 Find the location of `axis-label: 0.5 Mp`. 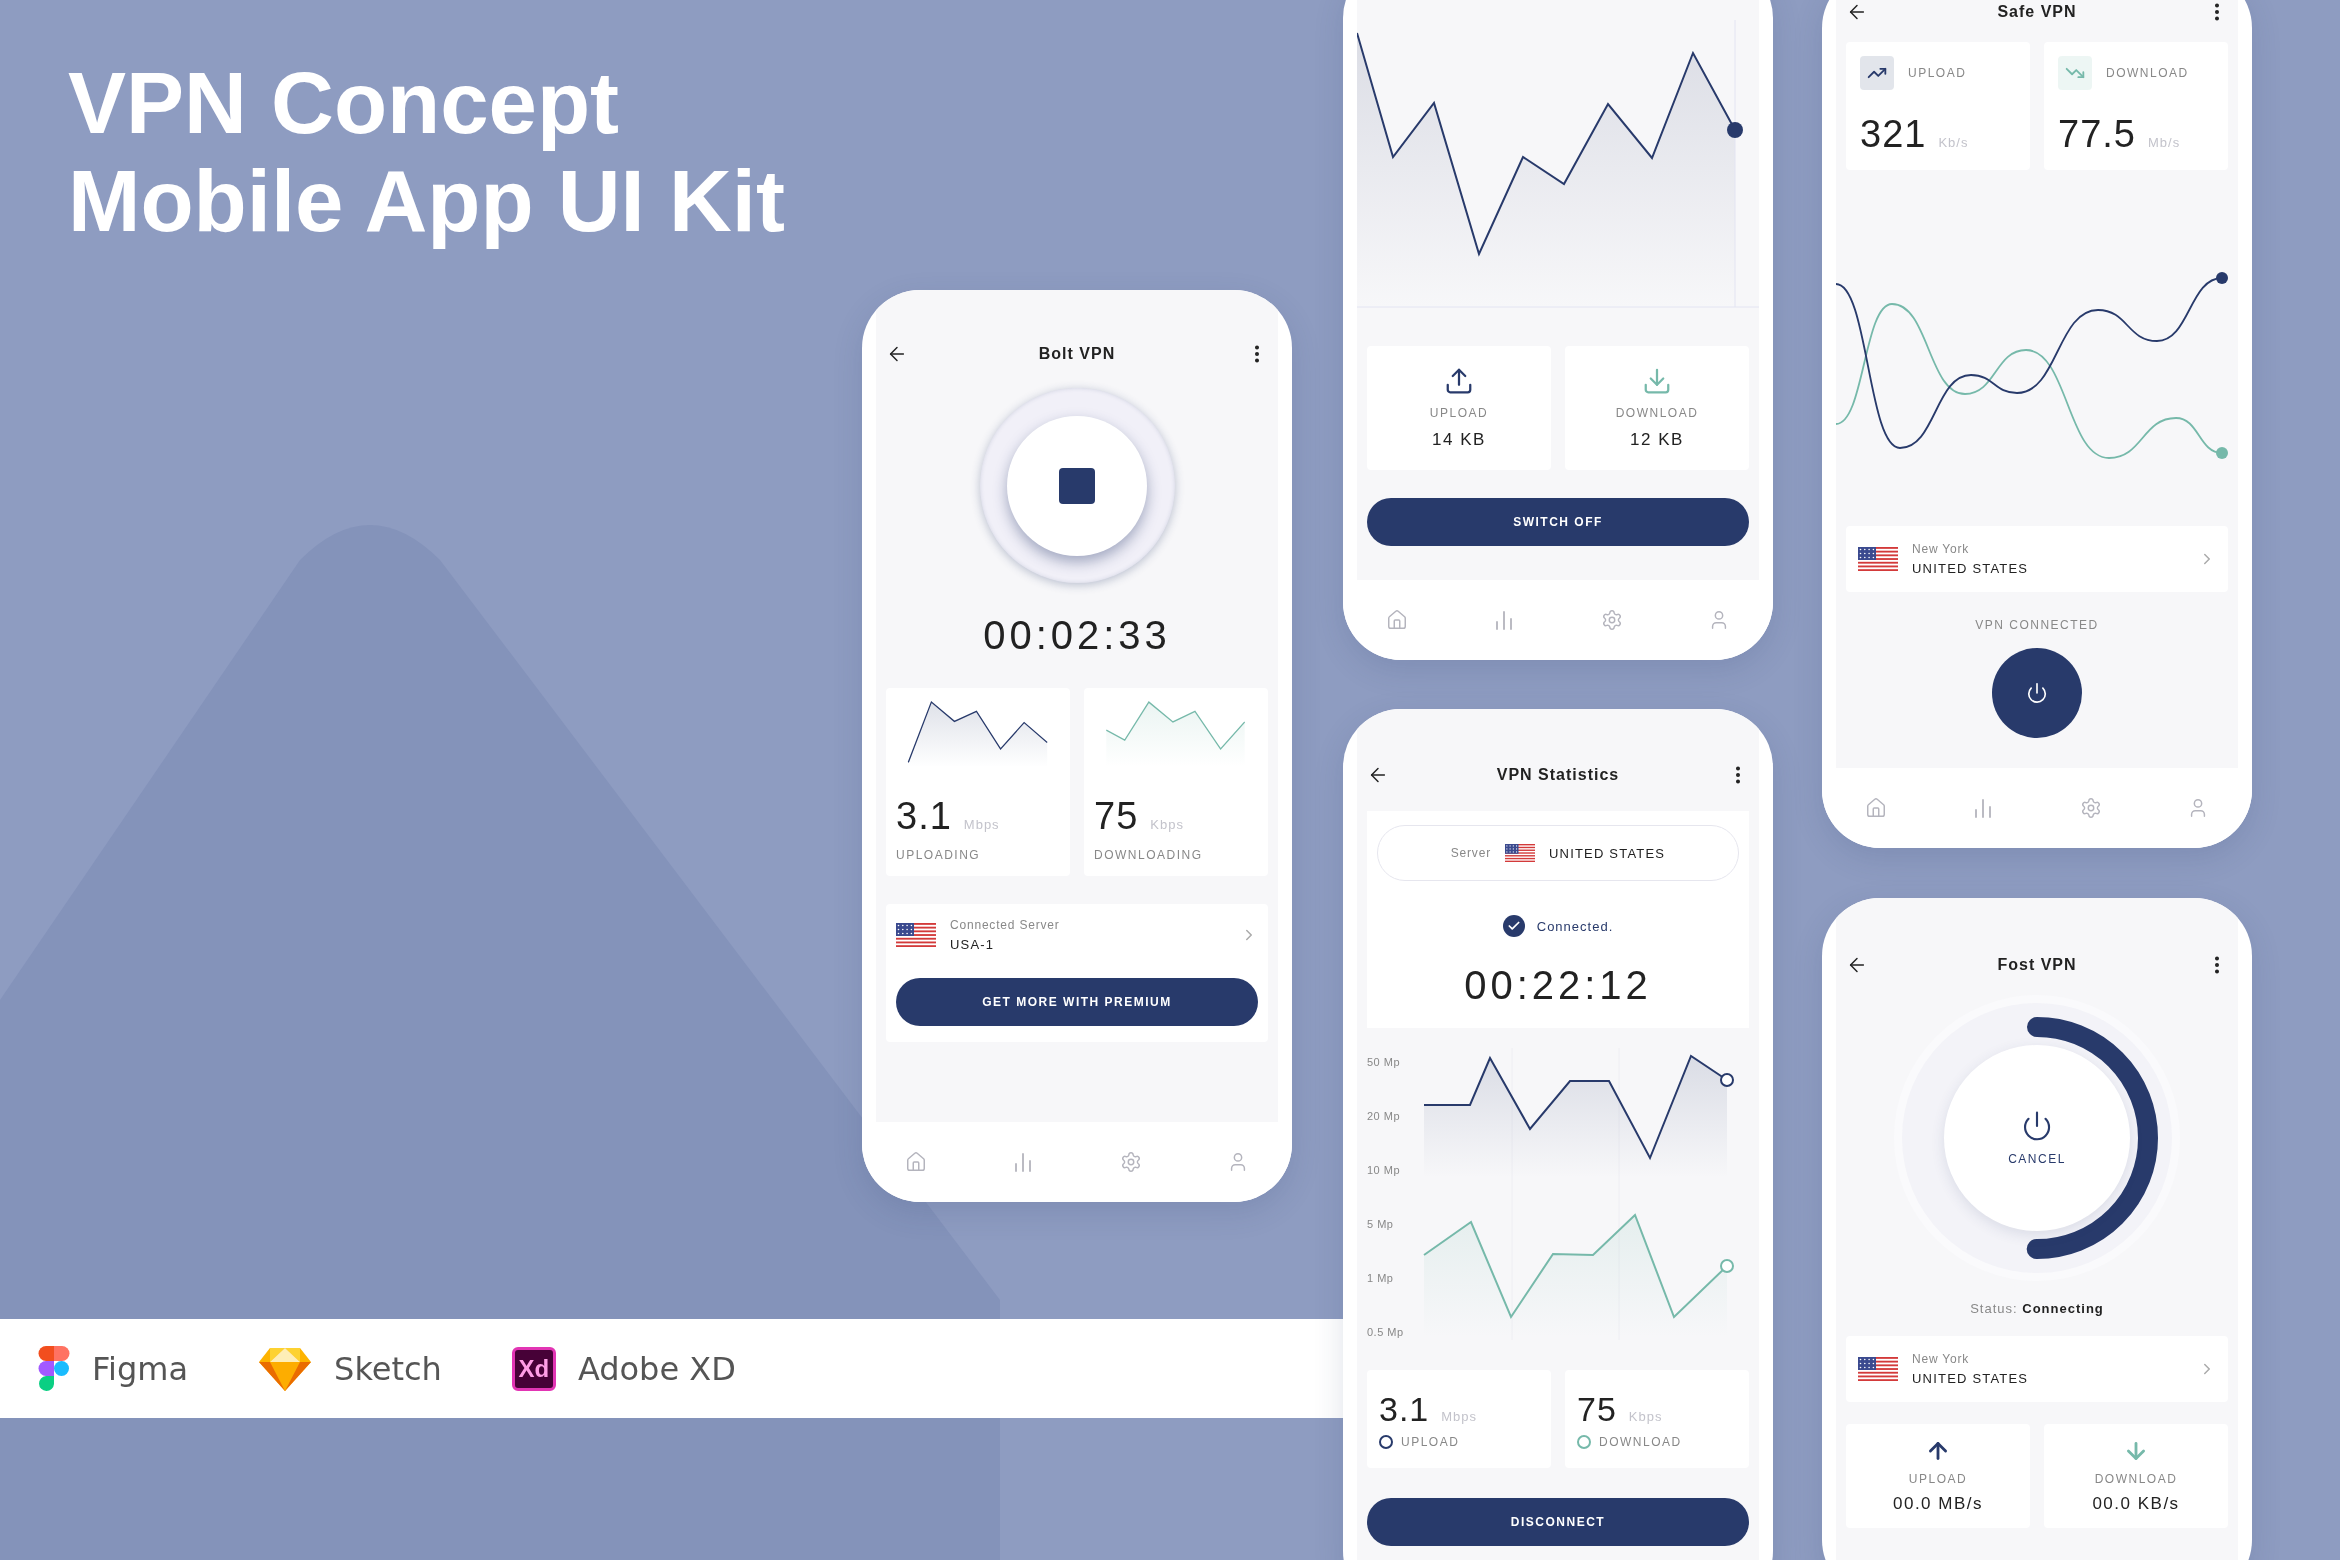

axis-label: 0.5 Mp is located at coordinates (1385, 1332).